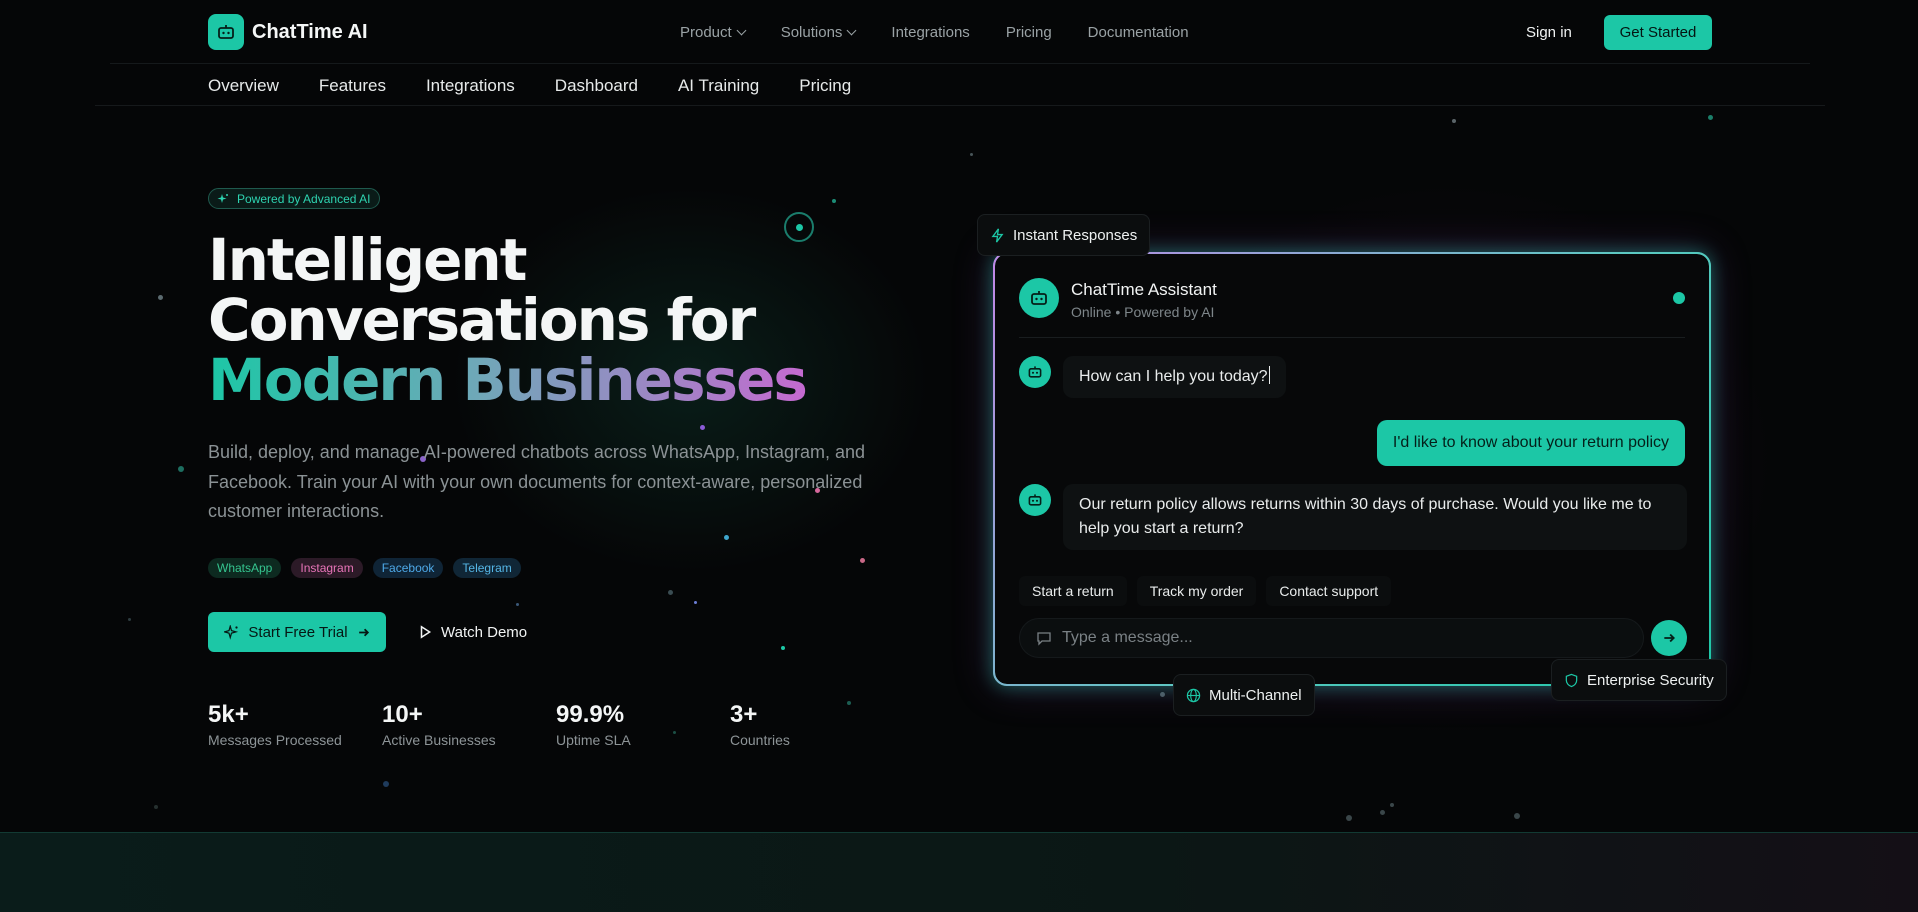 The width and height of the screenshot is (1918, 912). I want to click on subnav-dashboard: Dashboard, so click(596, 86).